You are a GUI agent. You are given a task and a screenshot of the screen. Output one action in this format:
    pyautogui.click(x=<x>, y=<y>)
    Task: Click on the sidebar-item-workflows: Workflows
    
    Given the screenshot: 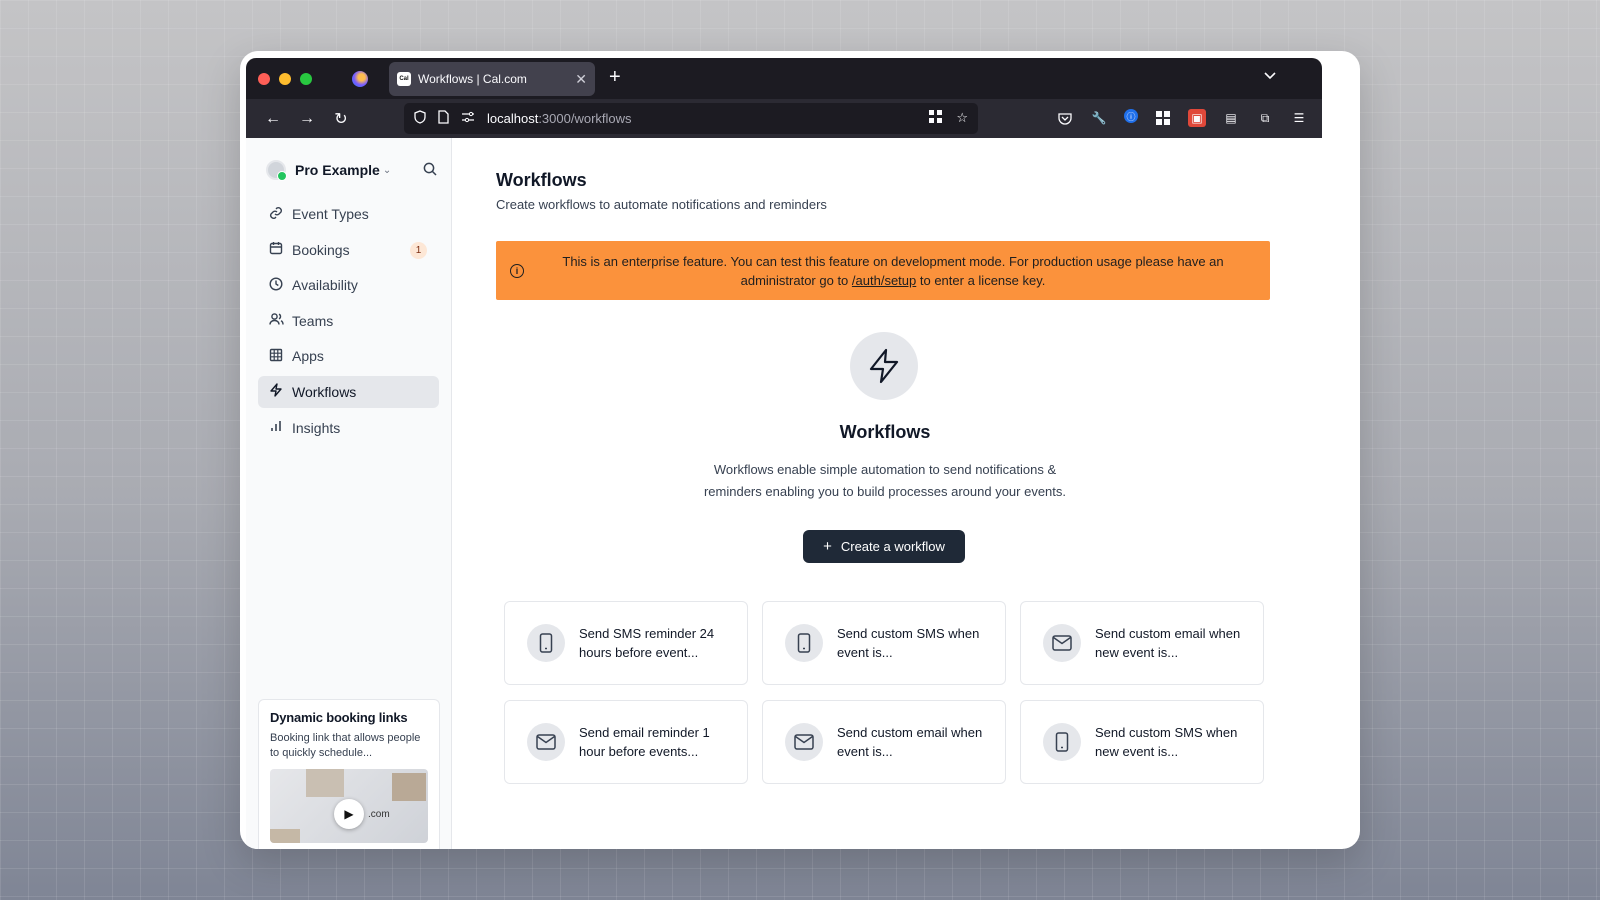 What is the action you would take?
    pyautogui.click(x=348, y=391)
    